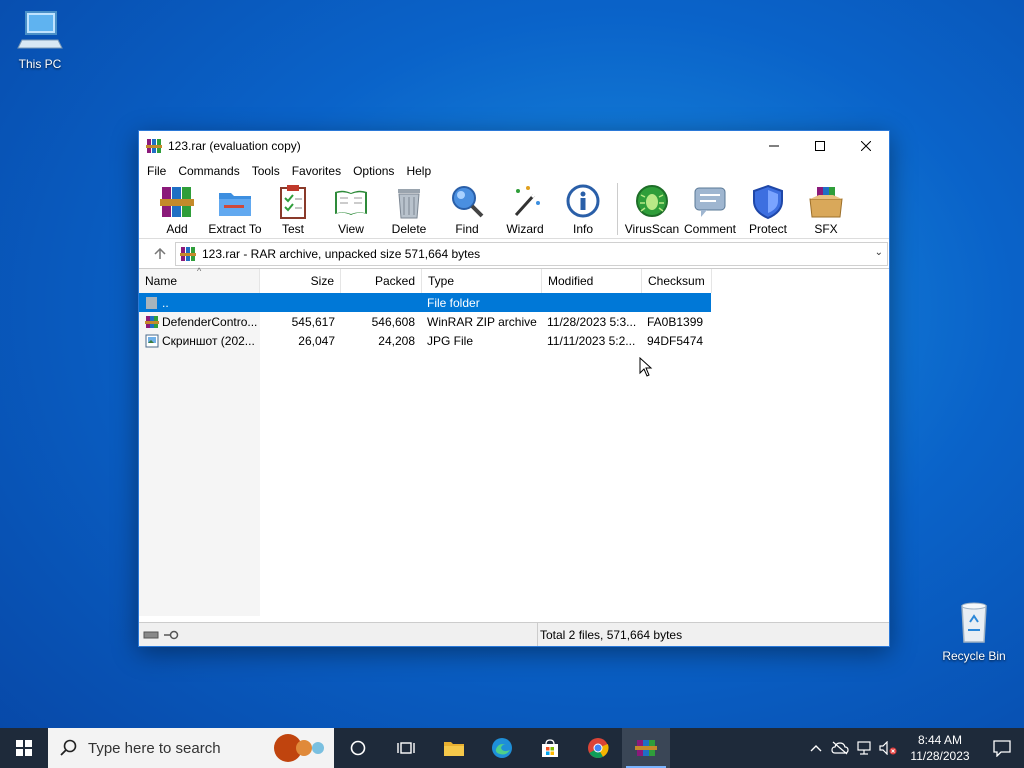 This screenshot has width=1024, height=768. I want to click on this-pc-desktop-icon: This PC, so click(40, 39).